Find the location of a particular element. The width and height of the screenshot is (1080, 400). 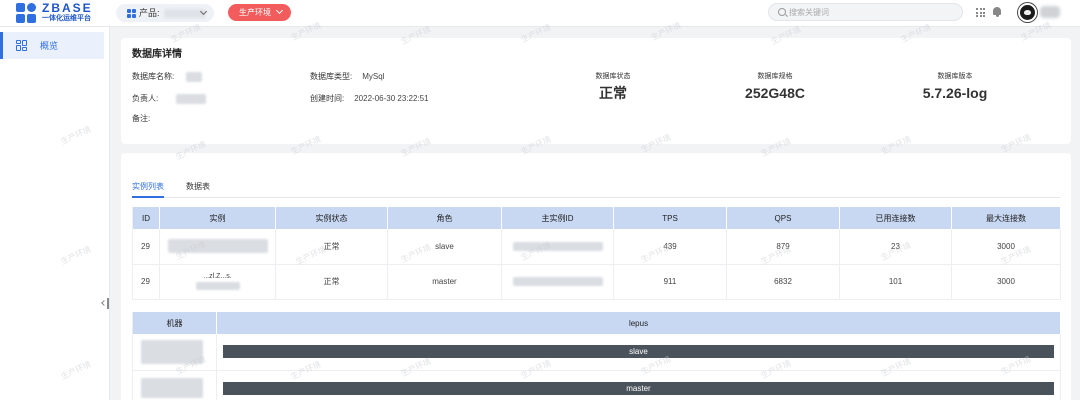

stat-status: 数据库状态 正常 is located at coordinates (613, 86).